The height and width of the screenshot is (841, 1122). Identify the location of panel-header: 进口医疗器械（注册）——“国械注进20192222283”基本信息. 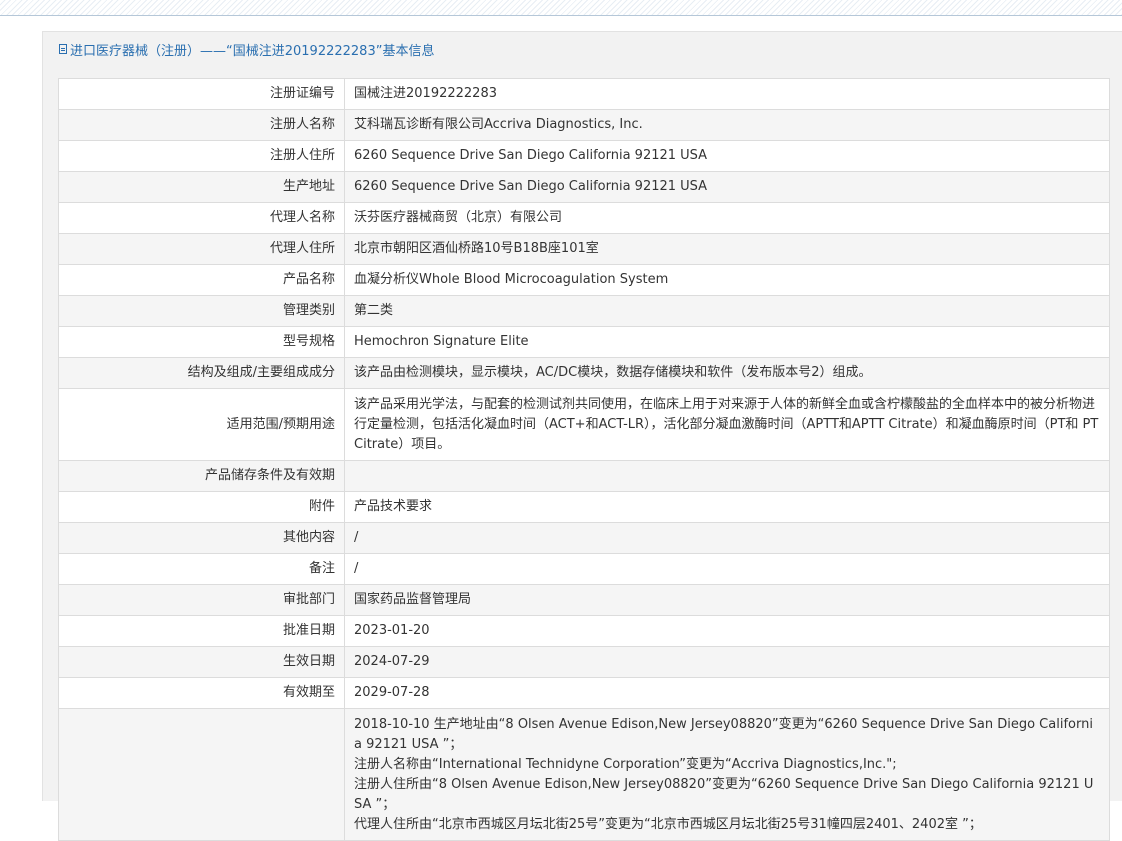
(582, 49).